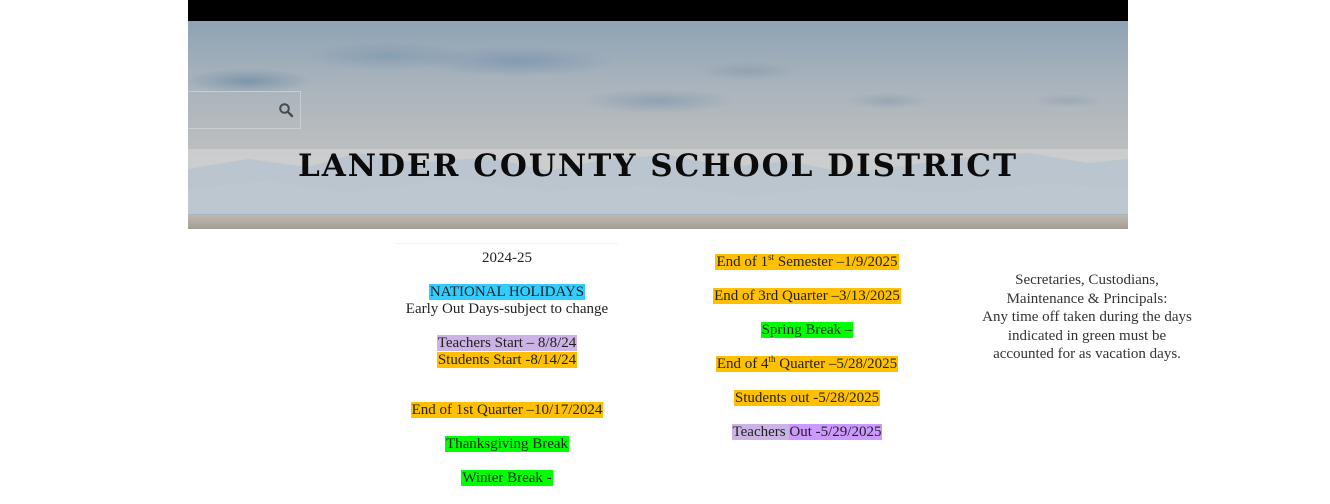 The image size is (1330, 504). What do you see at coordinates (507, 360) in the screenshot?
I see `students-start: Students Start -8/14/24` at bounding box center [507, 360].